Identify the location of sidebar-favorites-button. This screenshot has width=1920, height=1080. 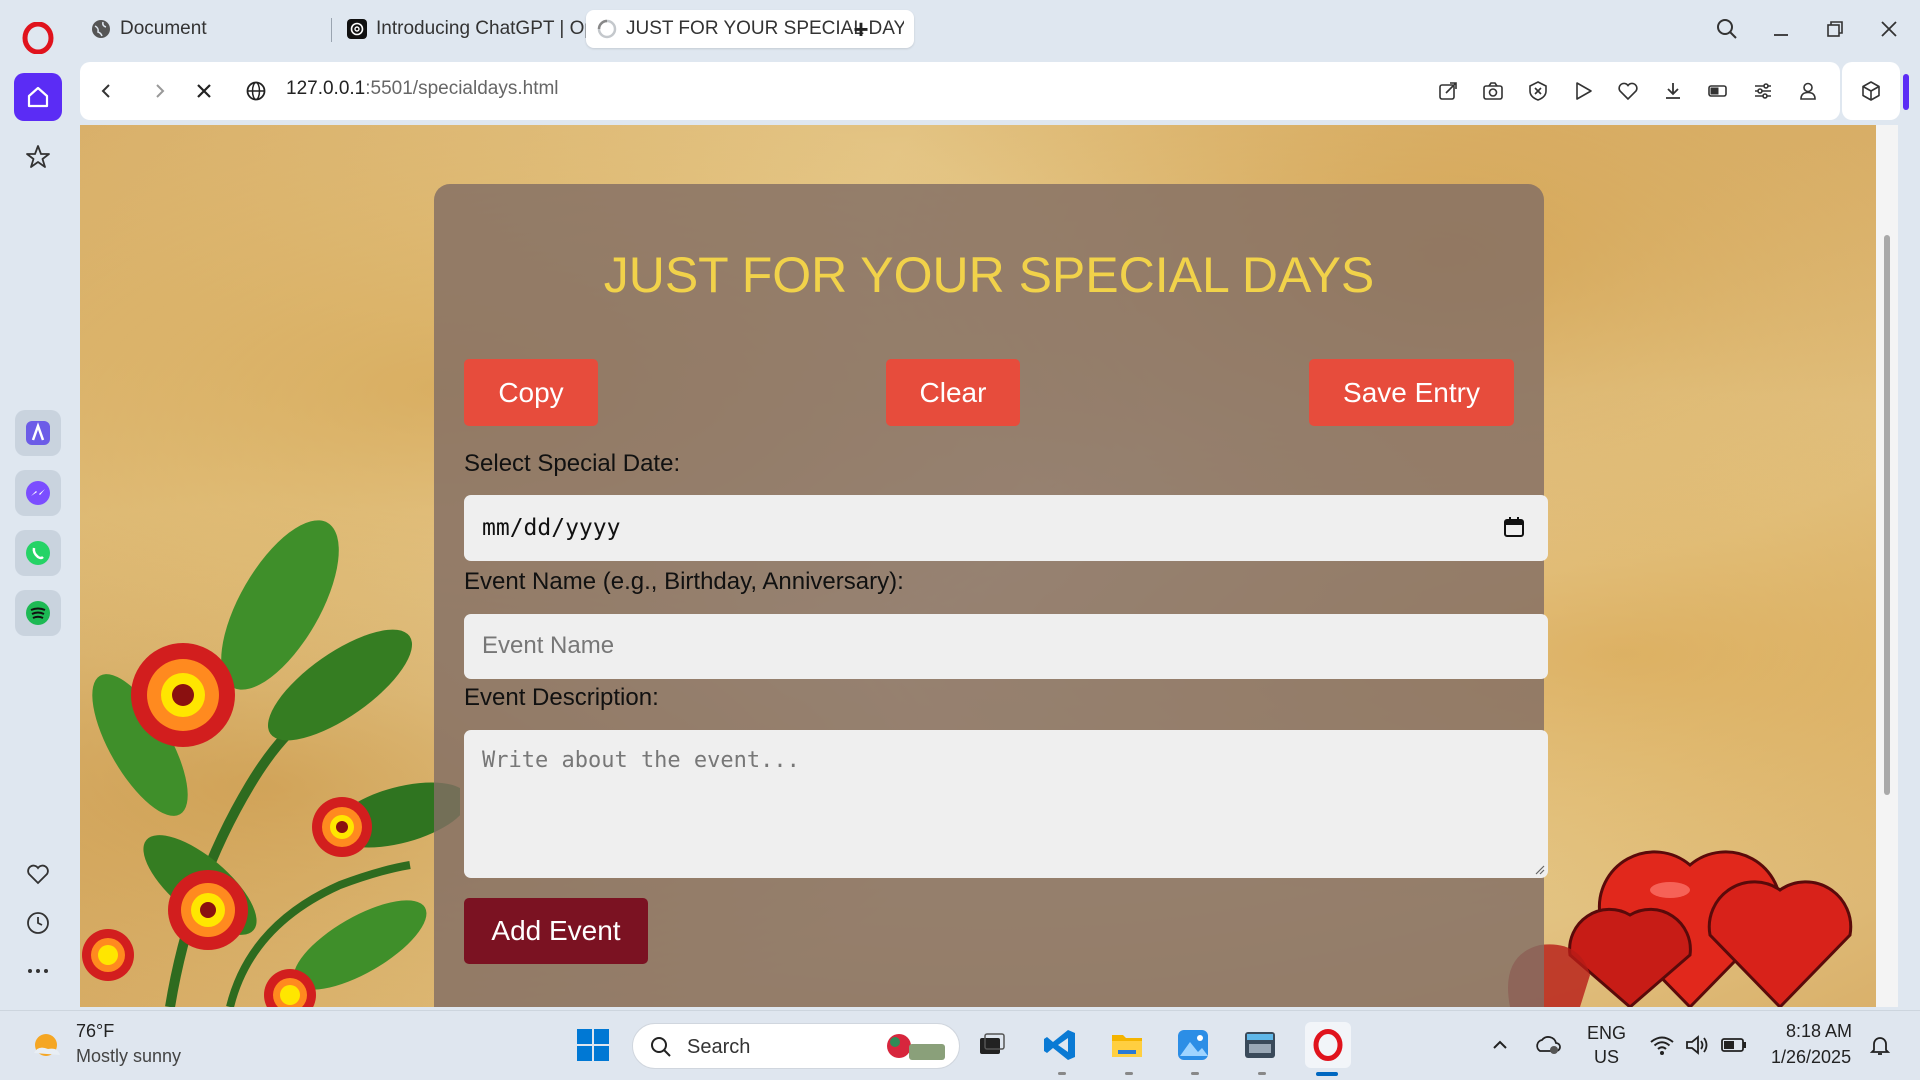
(38, 874).